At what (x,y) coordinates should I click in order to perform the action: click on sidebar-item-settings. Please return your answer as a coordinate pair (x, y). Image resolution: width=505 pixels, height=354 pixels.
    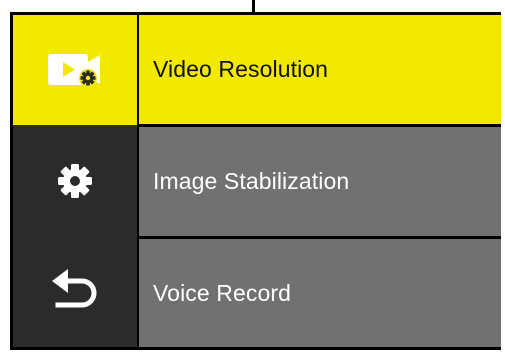
    Looking at the image, I should click on (75, 181).